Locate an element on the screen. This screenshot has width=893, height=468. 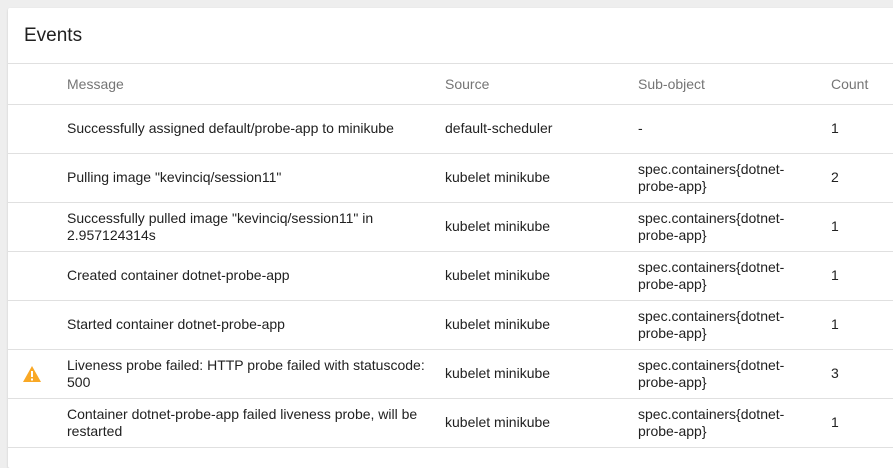
event-count: 2 is located at coordinates (862, 178).